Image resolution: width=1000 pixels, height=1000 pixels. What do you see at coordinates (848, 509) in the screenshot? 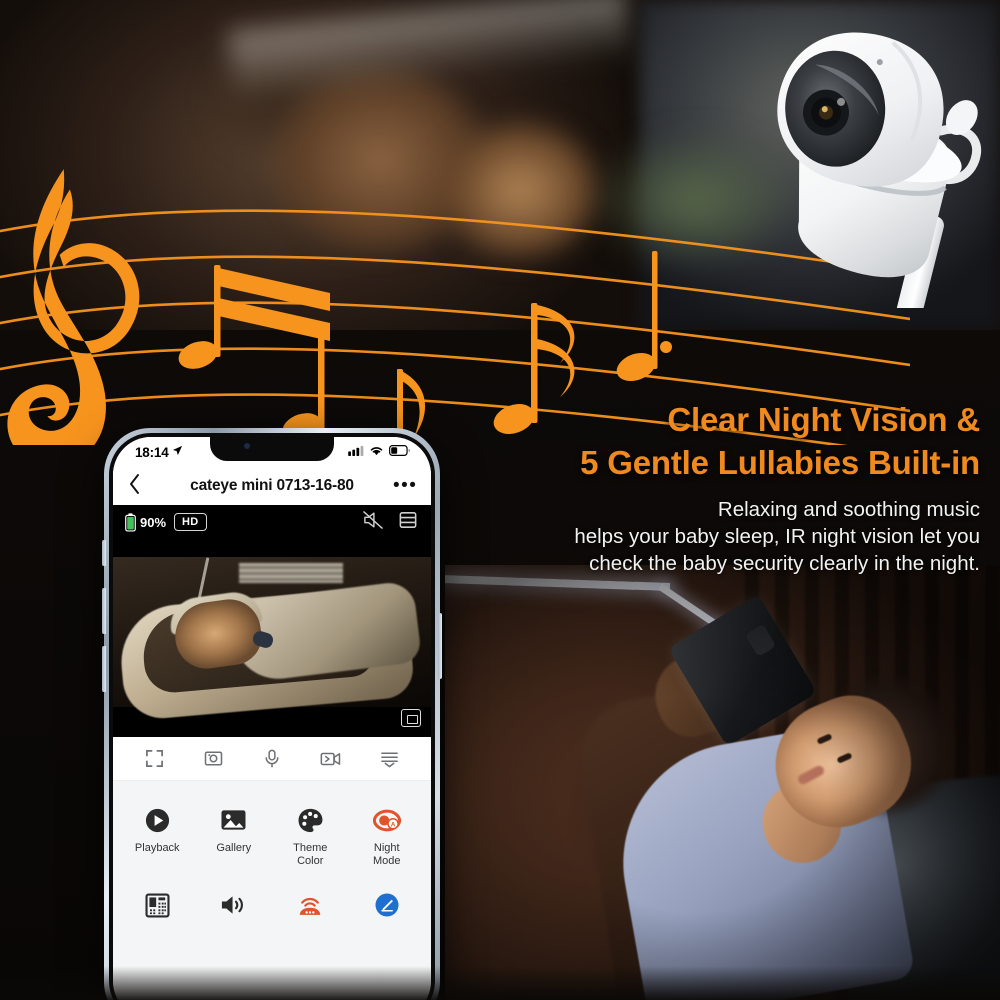
I see `subcopy-line-1: Relaxing and soothing music` at bounding box center [848, 509].